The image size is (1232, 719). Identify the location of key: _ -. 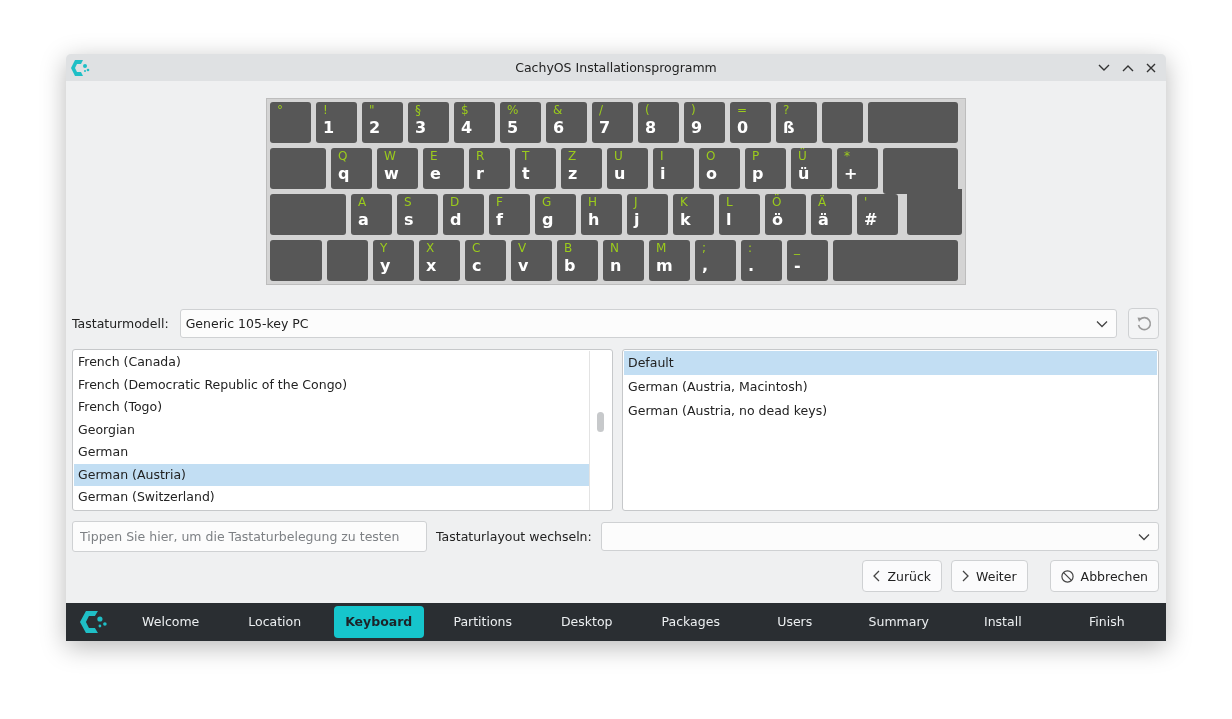
(807, 260).